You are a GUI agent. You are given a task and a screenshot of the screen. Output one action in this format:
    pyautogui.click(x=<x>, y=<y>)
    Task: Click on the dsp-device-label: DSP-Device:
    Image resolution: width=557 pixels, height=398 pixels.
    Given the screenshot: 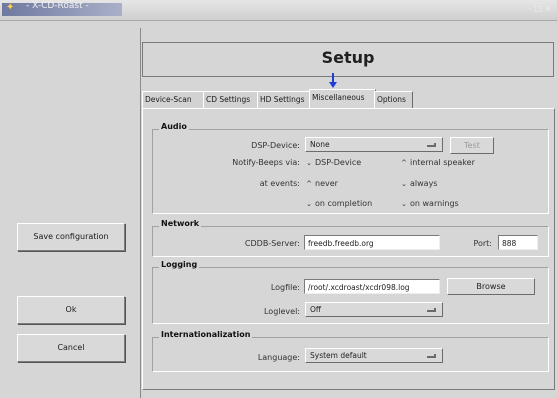 What is the action you would take?
    pyautogui.click(x=275, y=145)
    